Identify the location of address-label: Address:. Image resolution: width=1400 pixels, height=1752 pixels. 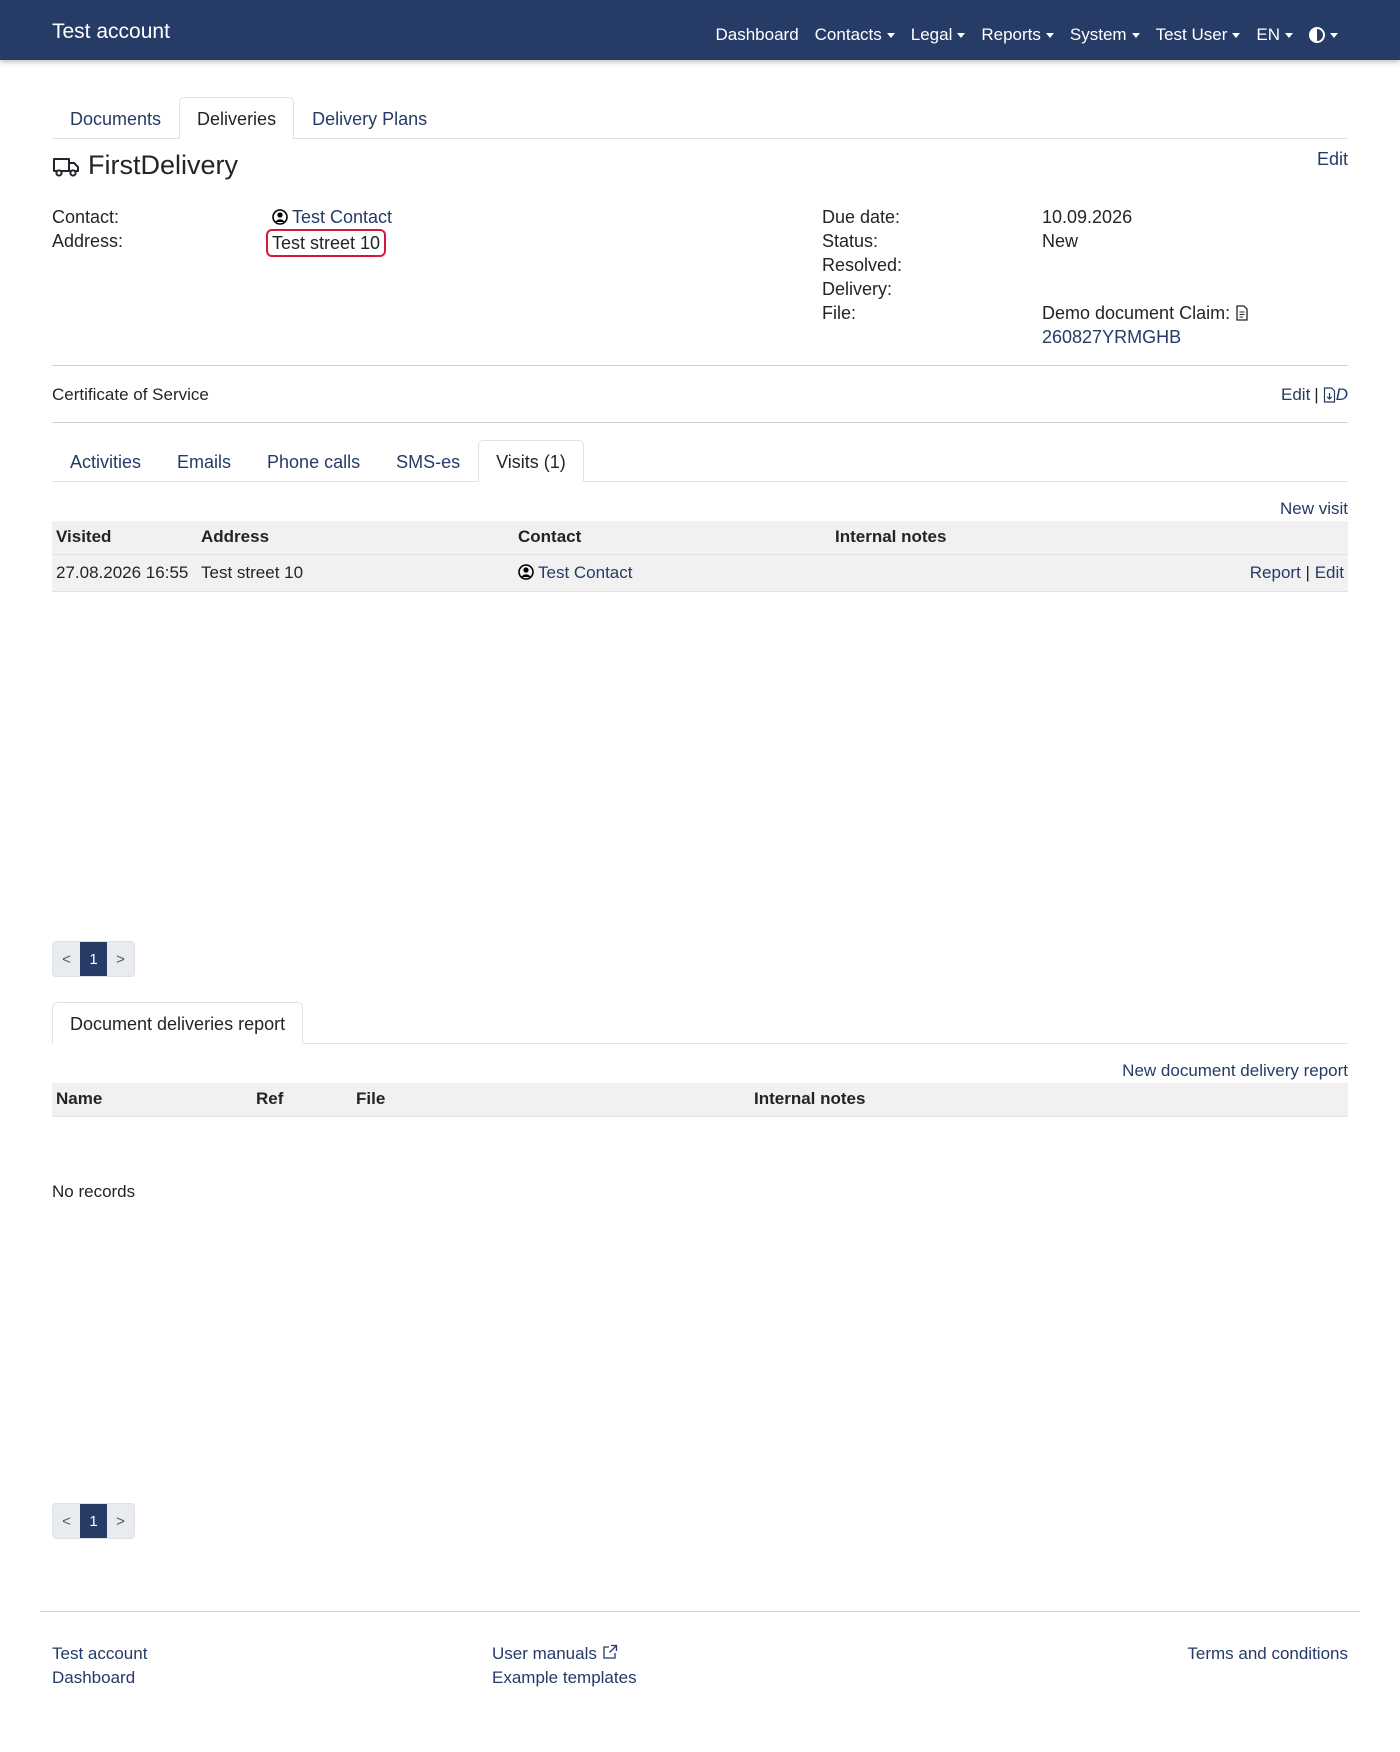
(88, 241).